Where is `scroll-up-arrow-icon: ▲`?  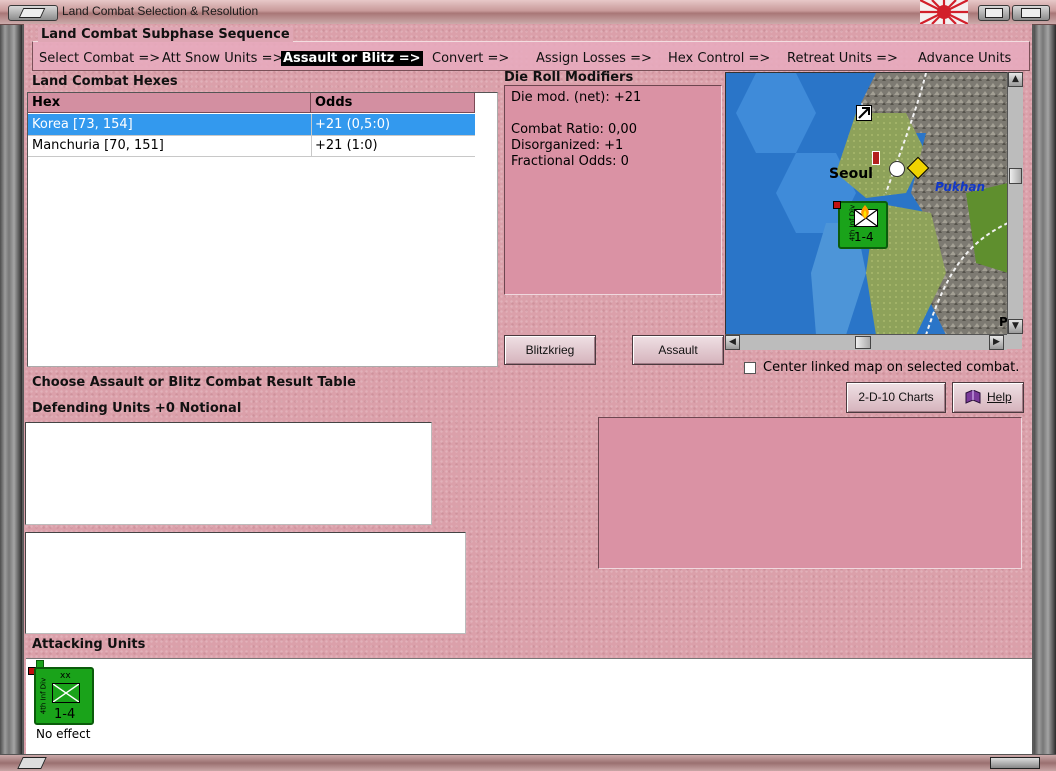
scroll-up-arrow-icon: ▲ is located at coordinates (1015, 79).